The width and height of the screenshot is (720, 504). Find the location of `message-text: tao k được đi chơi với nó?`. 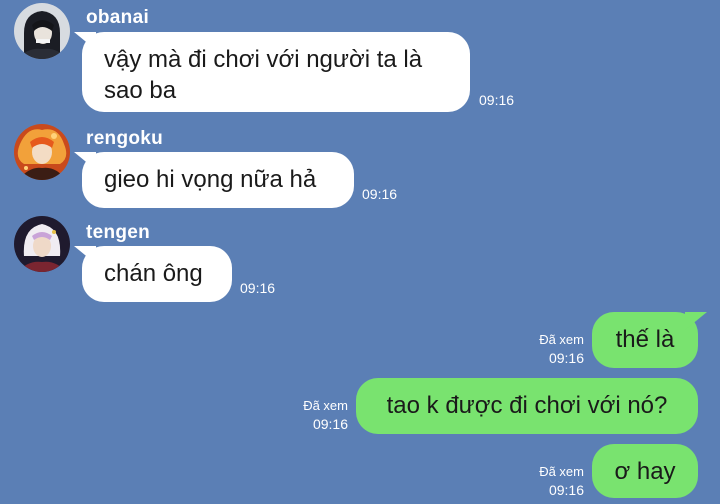

message-text: tao k được đi chơi với nó? is located at coordinates (527, 405).